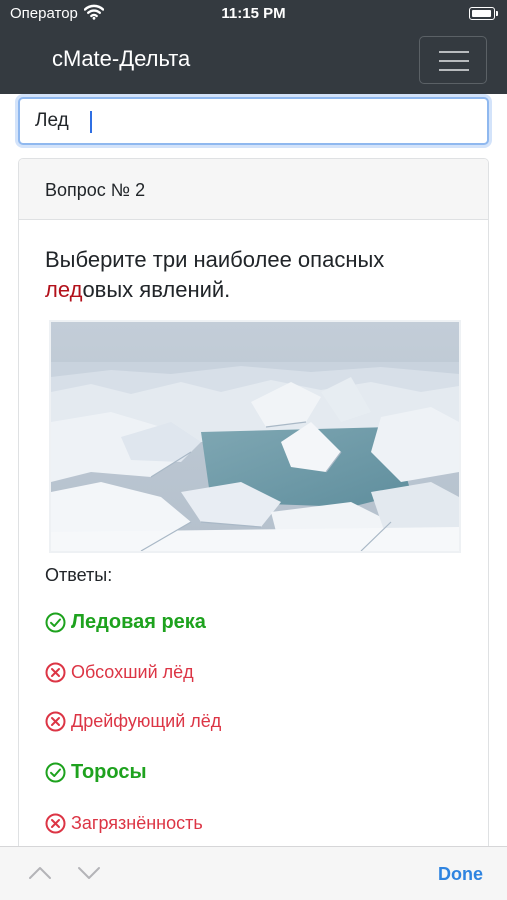  I want to click on answer-text: Дрейфующий лёд, so click(146, 721).